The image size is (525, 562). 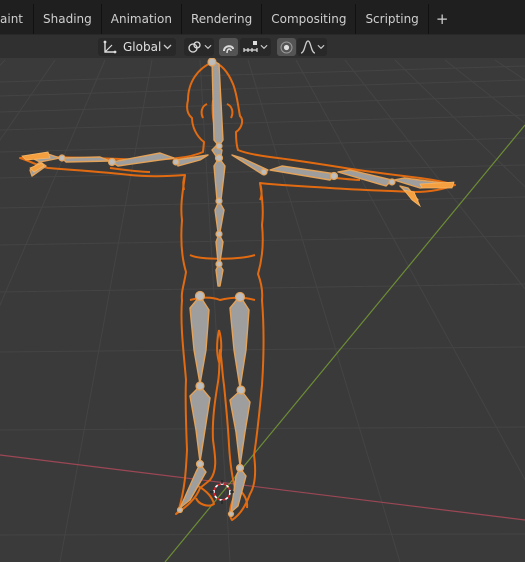 I want to click on add-workspace-button: +, so click(x=442, y=19).